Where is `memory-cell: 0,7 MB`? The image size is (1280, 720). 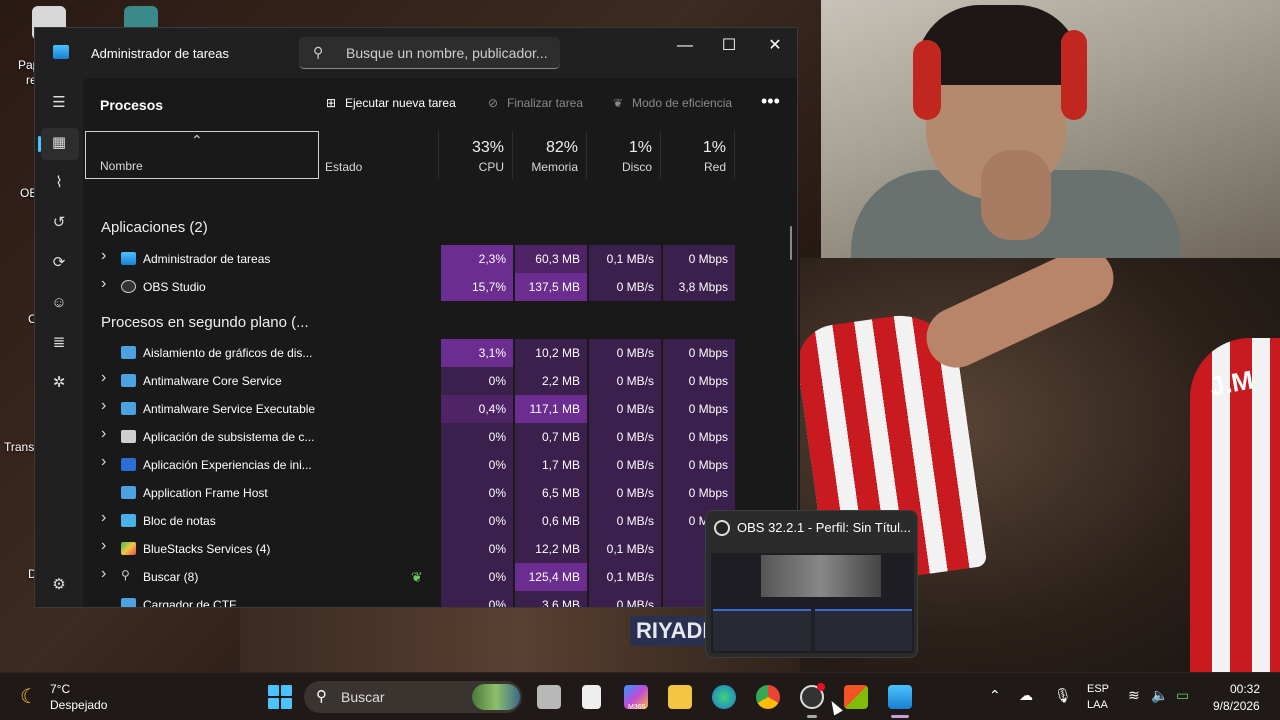
memory-cell: 0,7 MB is located at coordinates (551, 437).